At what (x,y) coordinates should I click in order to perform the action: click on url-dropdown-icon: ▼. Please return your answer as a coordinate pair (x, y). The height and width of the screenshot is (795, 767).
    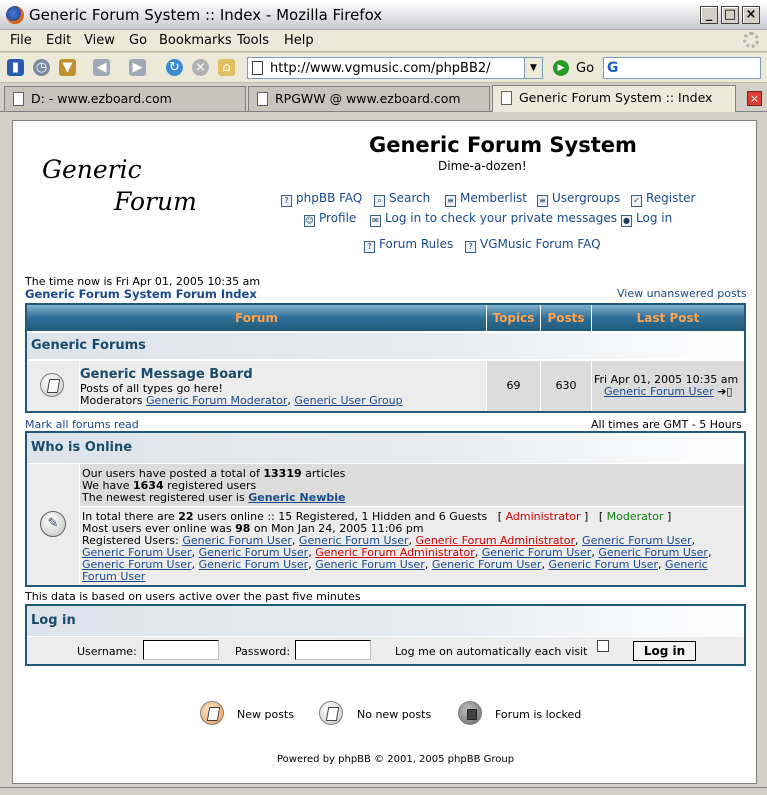
    Looking at the image, I should click on (533, 68).